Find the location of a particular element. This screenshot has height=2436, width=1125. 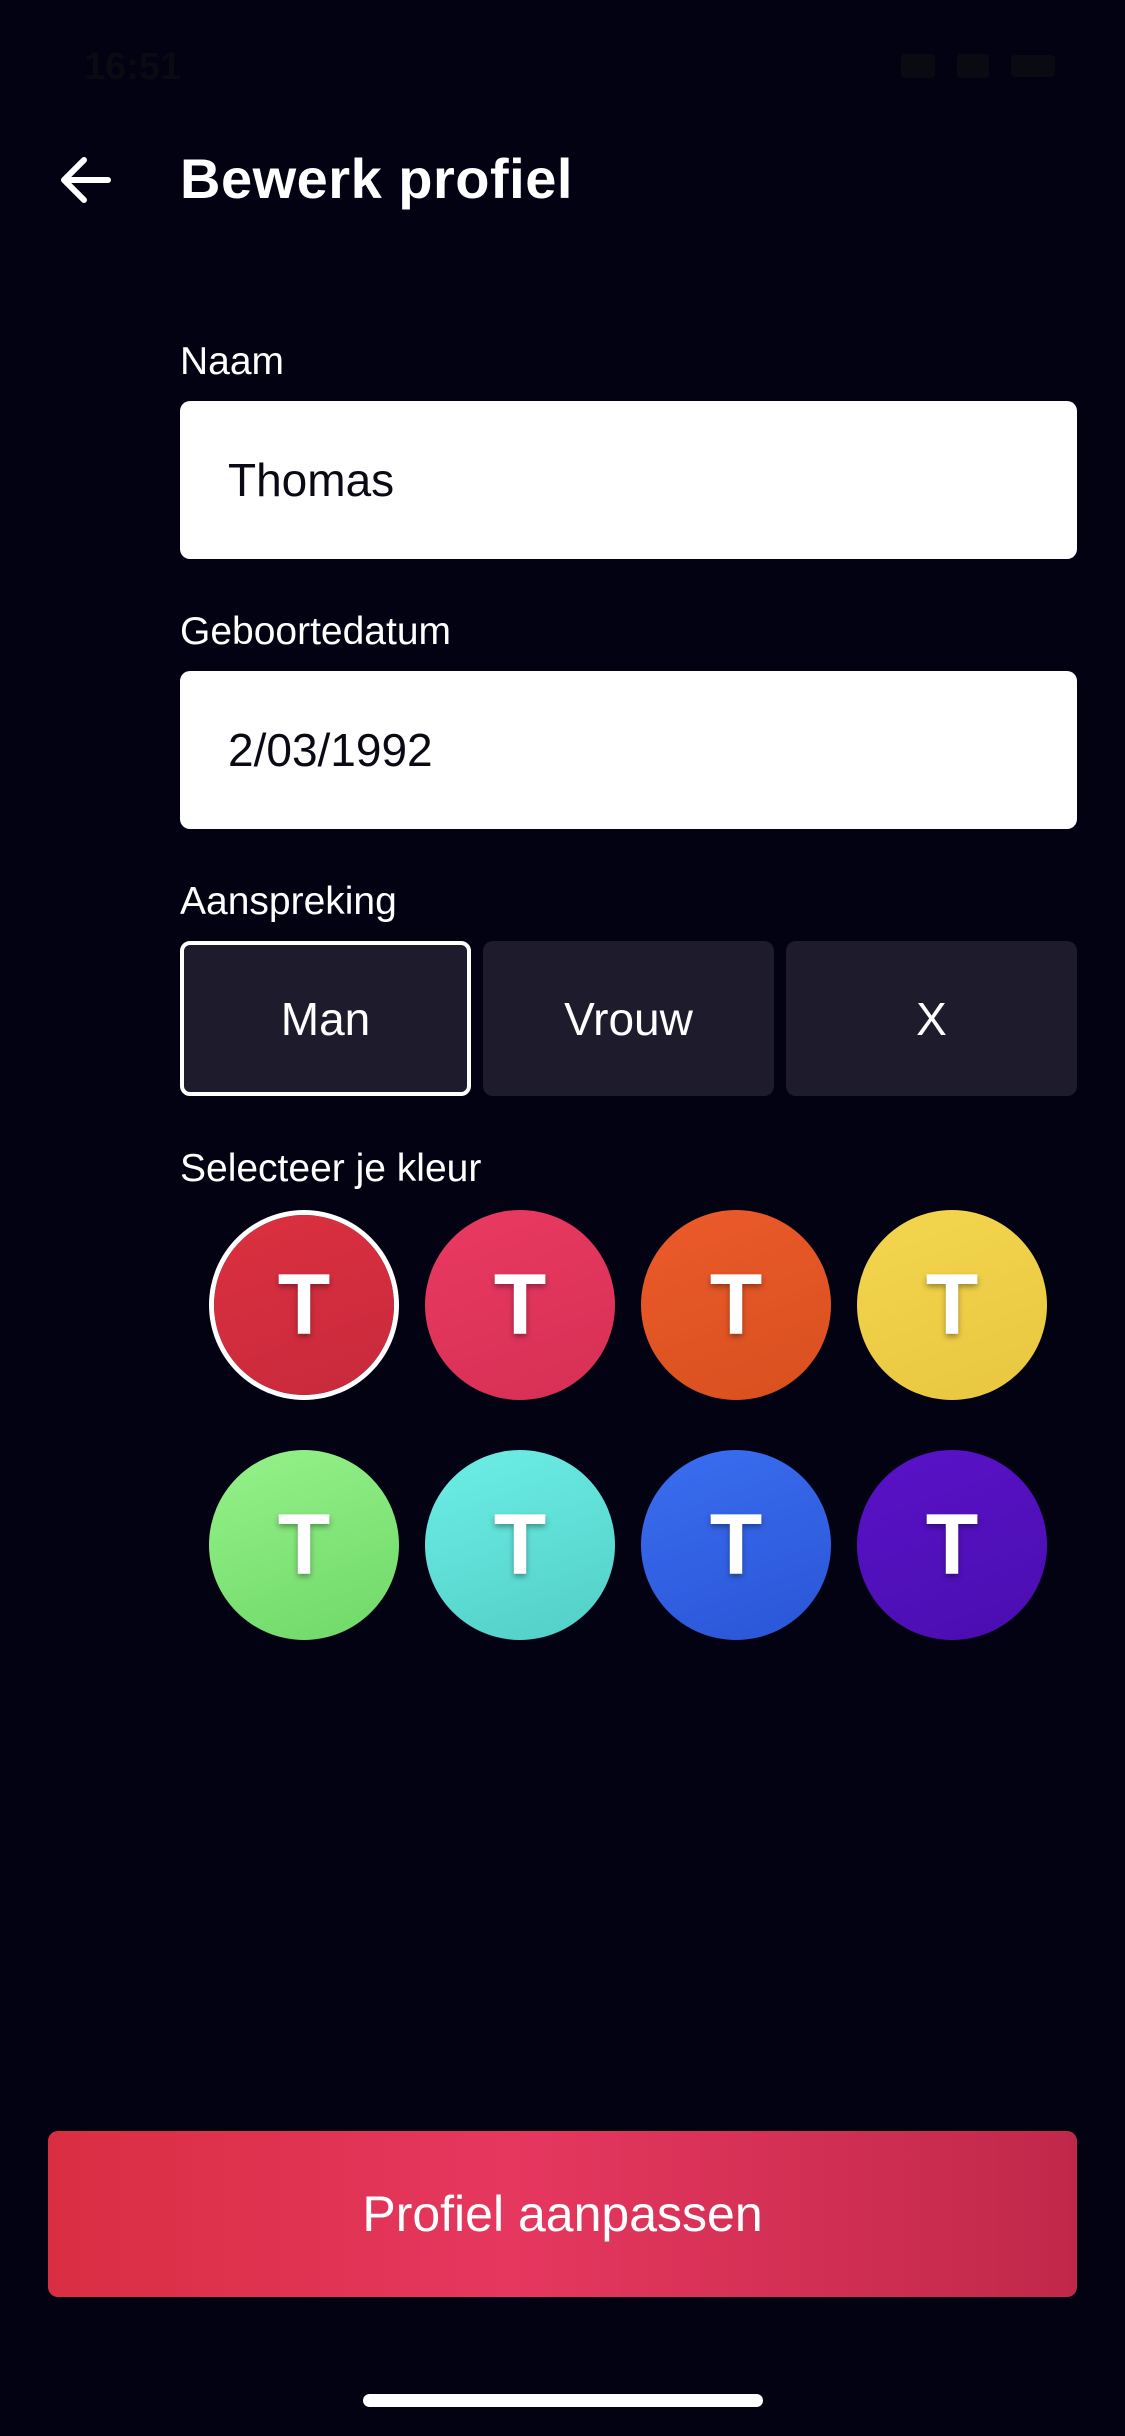

battery-icon is located at coordinates (1033, 66).